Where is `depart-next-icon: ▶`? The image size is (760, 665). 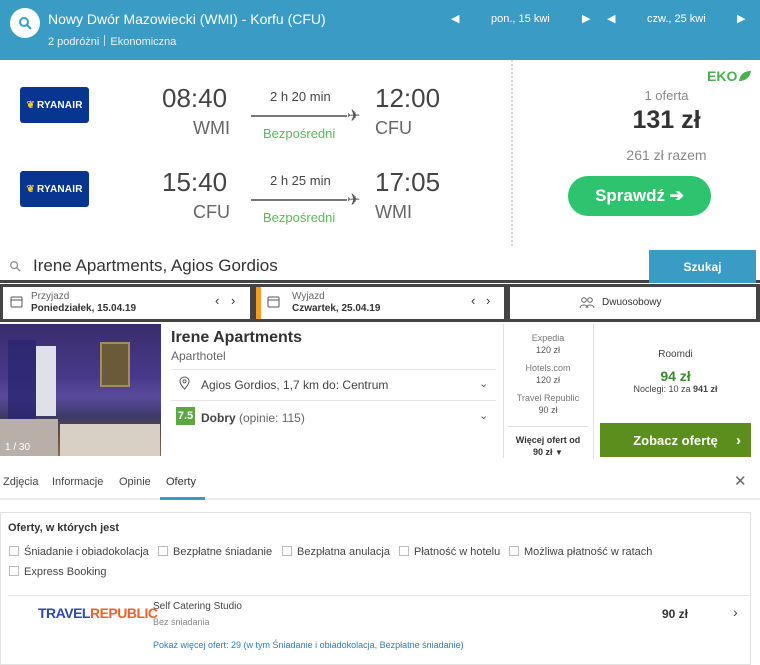
depart-next-icon: ▶ is located at coordinates (586, 18).